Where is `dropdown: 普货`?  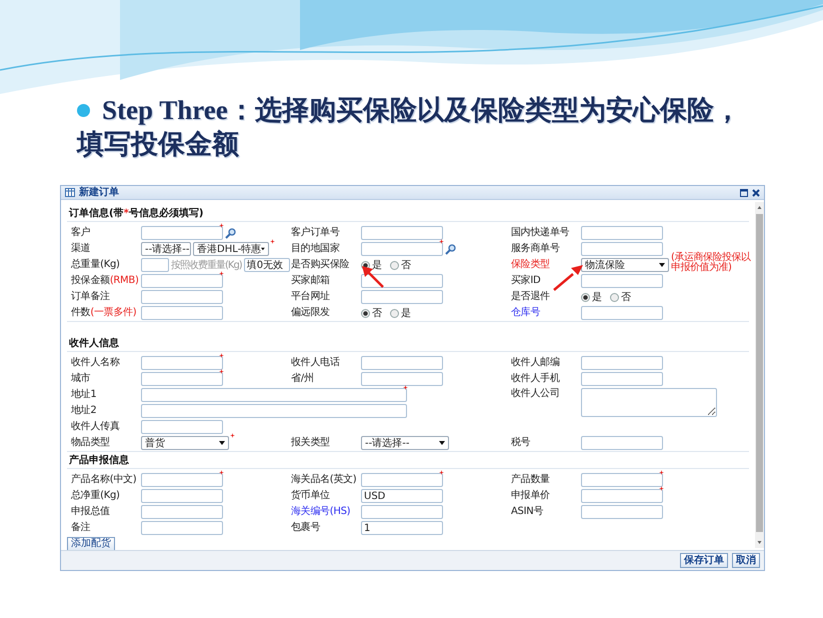
dropdown: 普货 is located at coordinates (185, 443).